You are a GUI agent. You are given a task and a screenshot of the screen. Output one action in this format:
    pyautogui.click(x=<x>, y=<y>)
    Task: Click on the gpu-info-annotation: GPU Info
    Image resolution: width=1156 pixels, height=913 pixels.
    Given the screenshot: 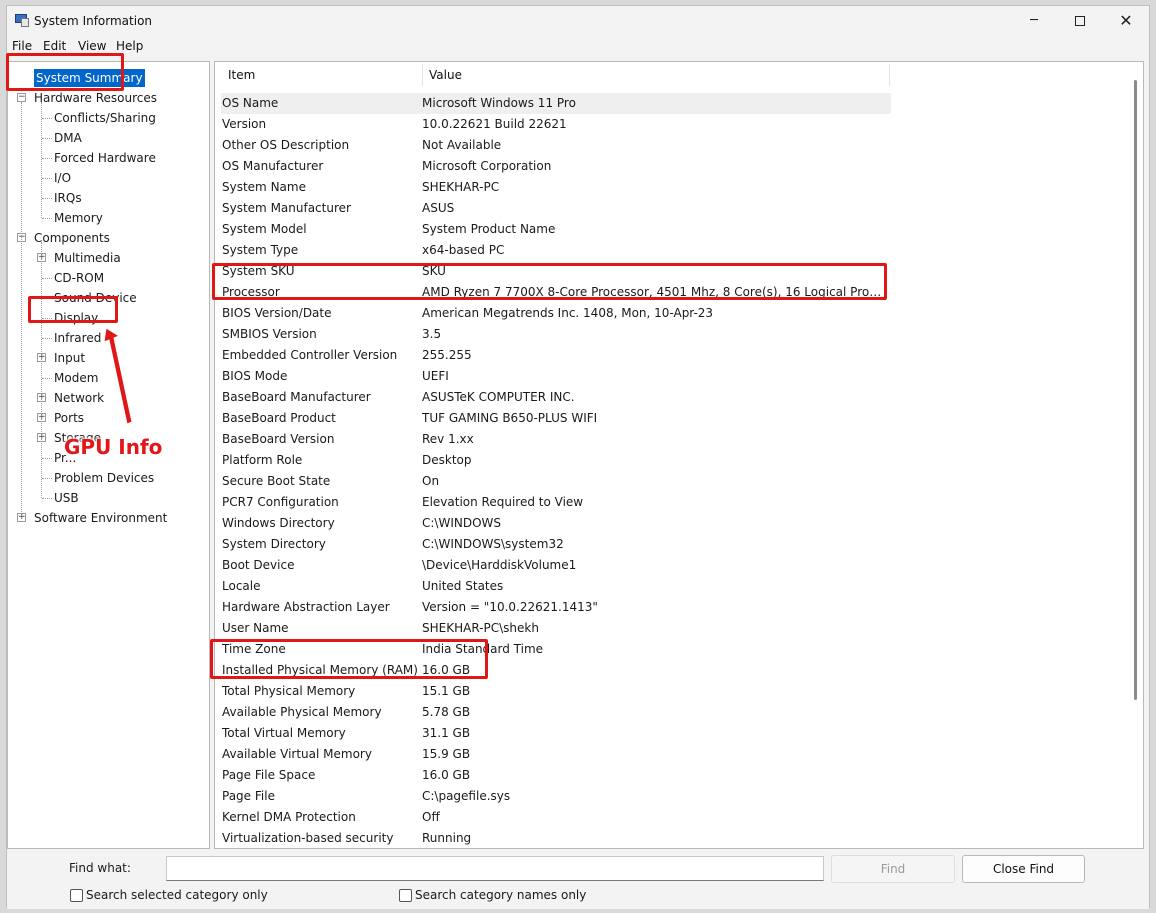 What is the action you would take?
    pyautogui.click(x=113, y=447)
    